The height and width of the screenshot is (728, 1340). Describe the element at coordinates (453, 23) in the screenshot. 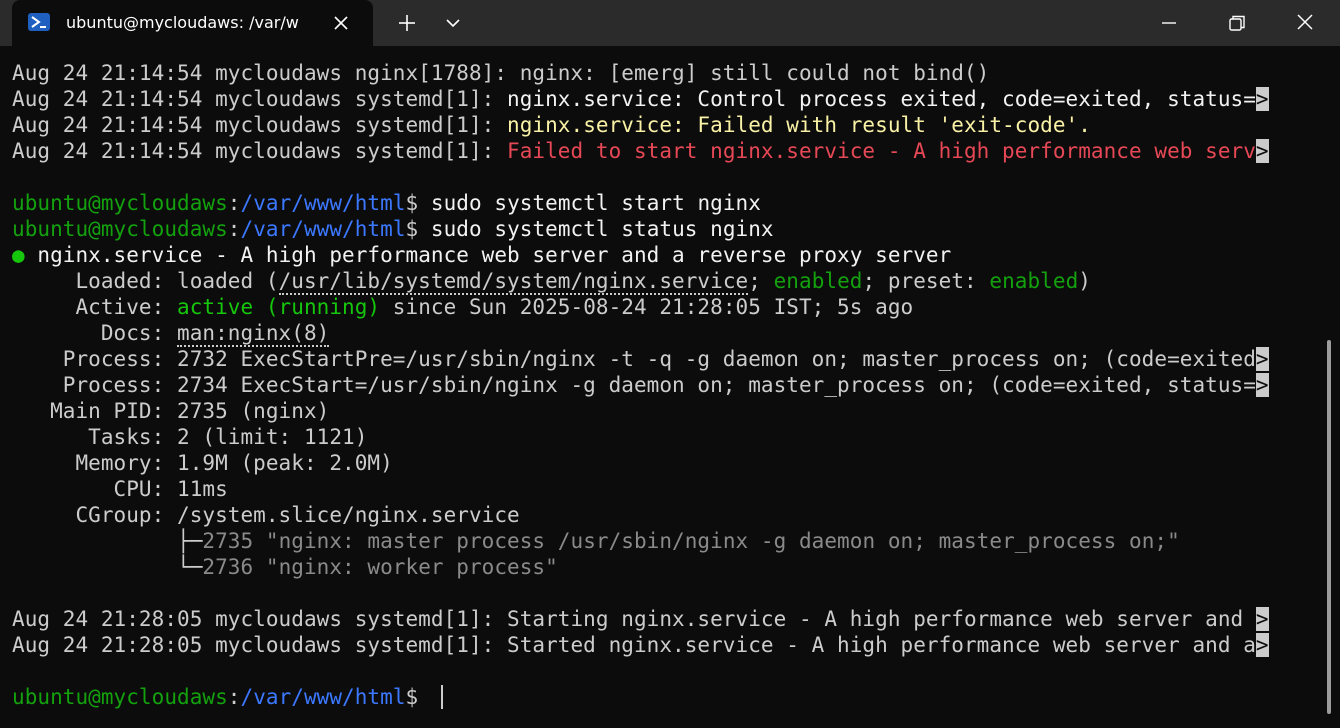

I see `chevron-down-icon` at that location.